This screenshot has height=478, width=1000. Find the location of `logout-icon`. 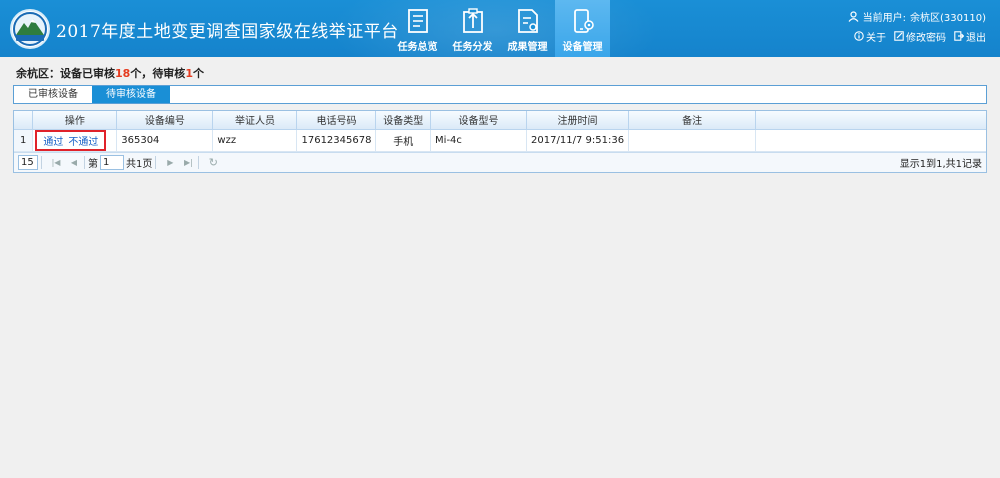

logout-icon is located at coordinates (959, 36).